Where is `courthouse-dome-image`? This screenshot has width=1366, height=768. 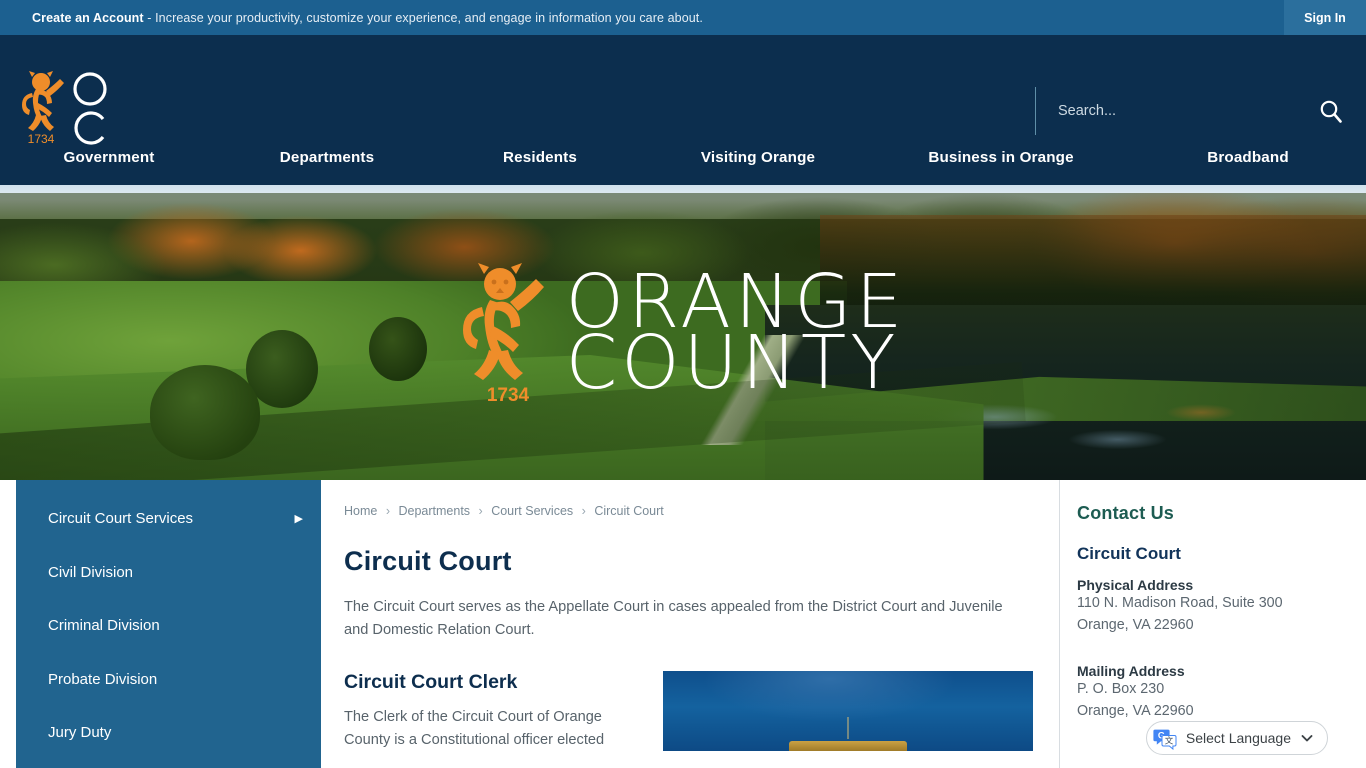
courthouse-dome-image is located at coordinates (848, 711).